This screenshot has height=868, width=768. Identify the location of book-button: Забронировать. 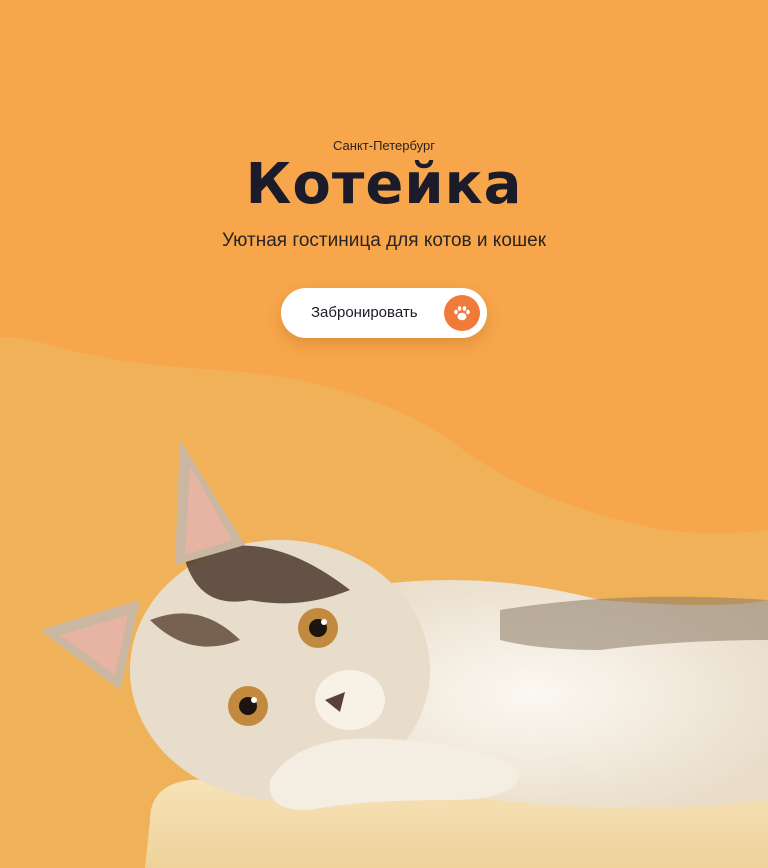
(384, 313).